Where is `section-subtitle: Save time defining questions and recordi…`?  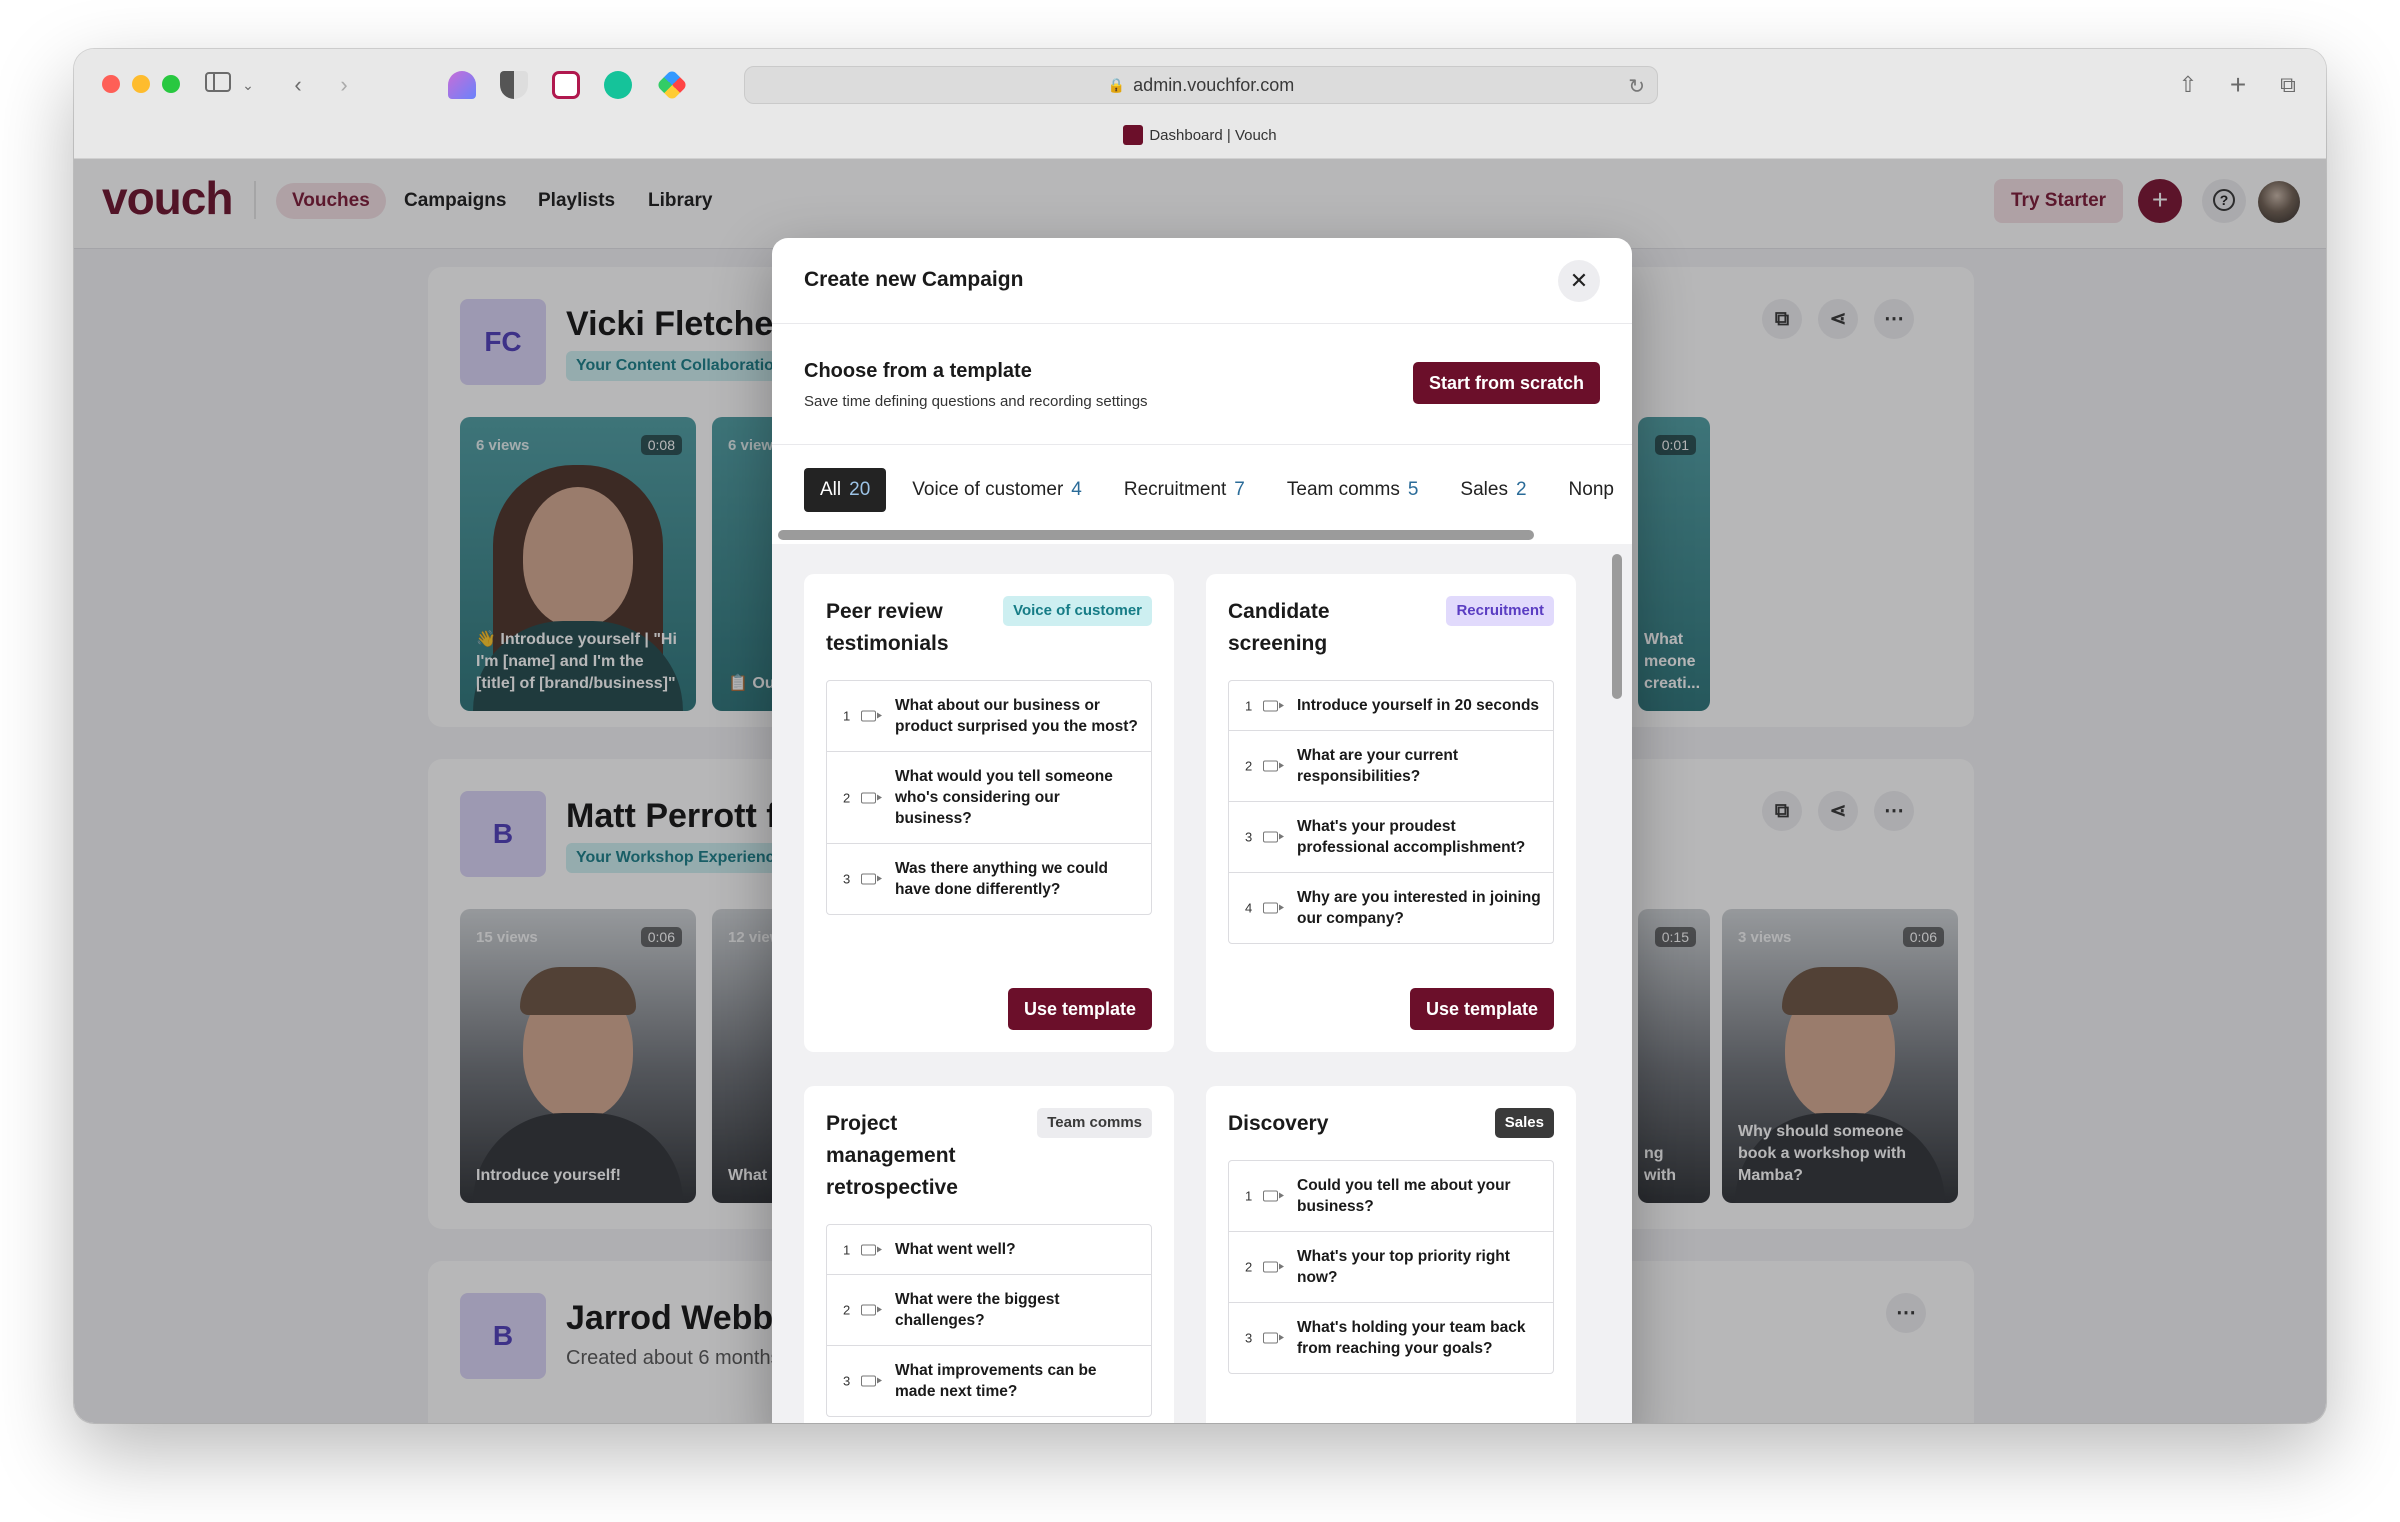 section-subtitle: Save time defining questions and recordi… is located at coordinates (976, 401).